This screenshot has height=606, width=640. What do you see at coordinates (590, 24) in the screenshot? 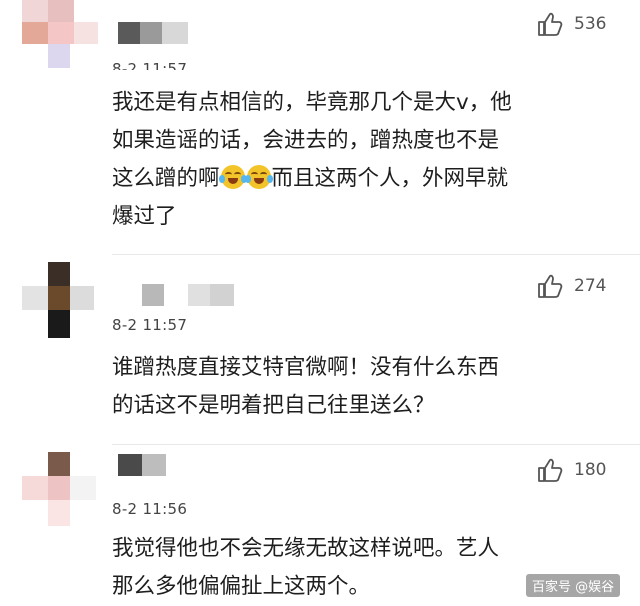
I see `like-count: 536` at bounding box center [590, 24].